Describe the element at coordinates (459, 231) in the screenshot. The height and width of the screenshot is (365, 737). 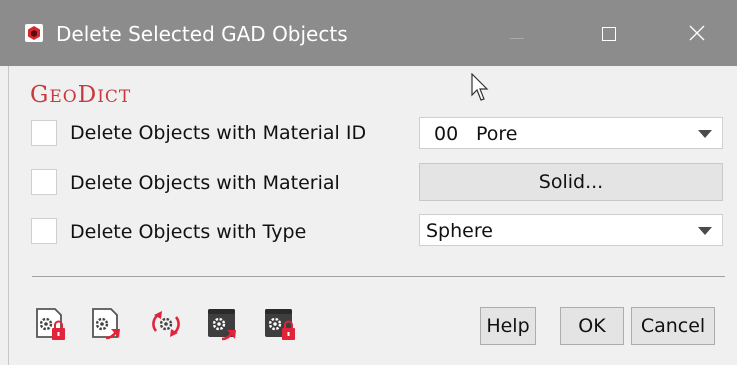
I see `type-select-value: Sphere` at that location.